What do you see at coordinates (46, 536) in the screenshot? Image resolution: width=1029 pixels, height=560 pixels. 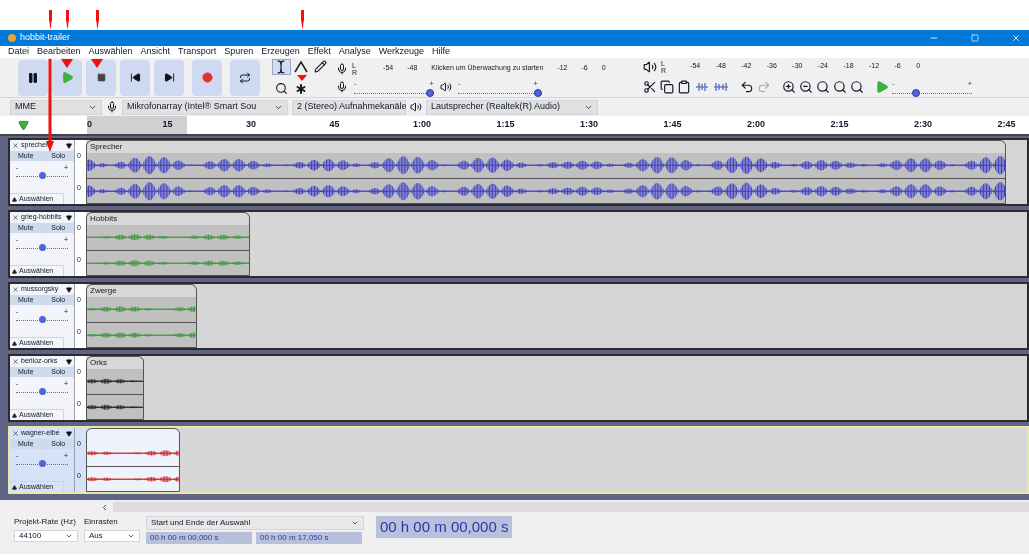 I see `rate-dropdown: 44100` at bounding box center [46, 536].